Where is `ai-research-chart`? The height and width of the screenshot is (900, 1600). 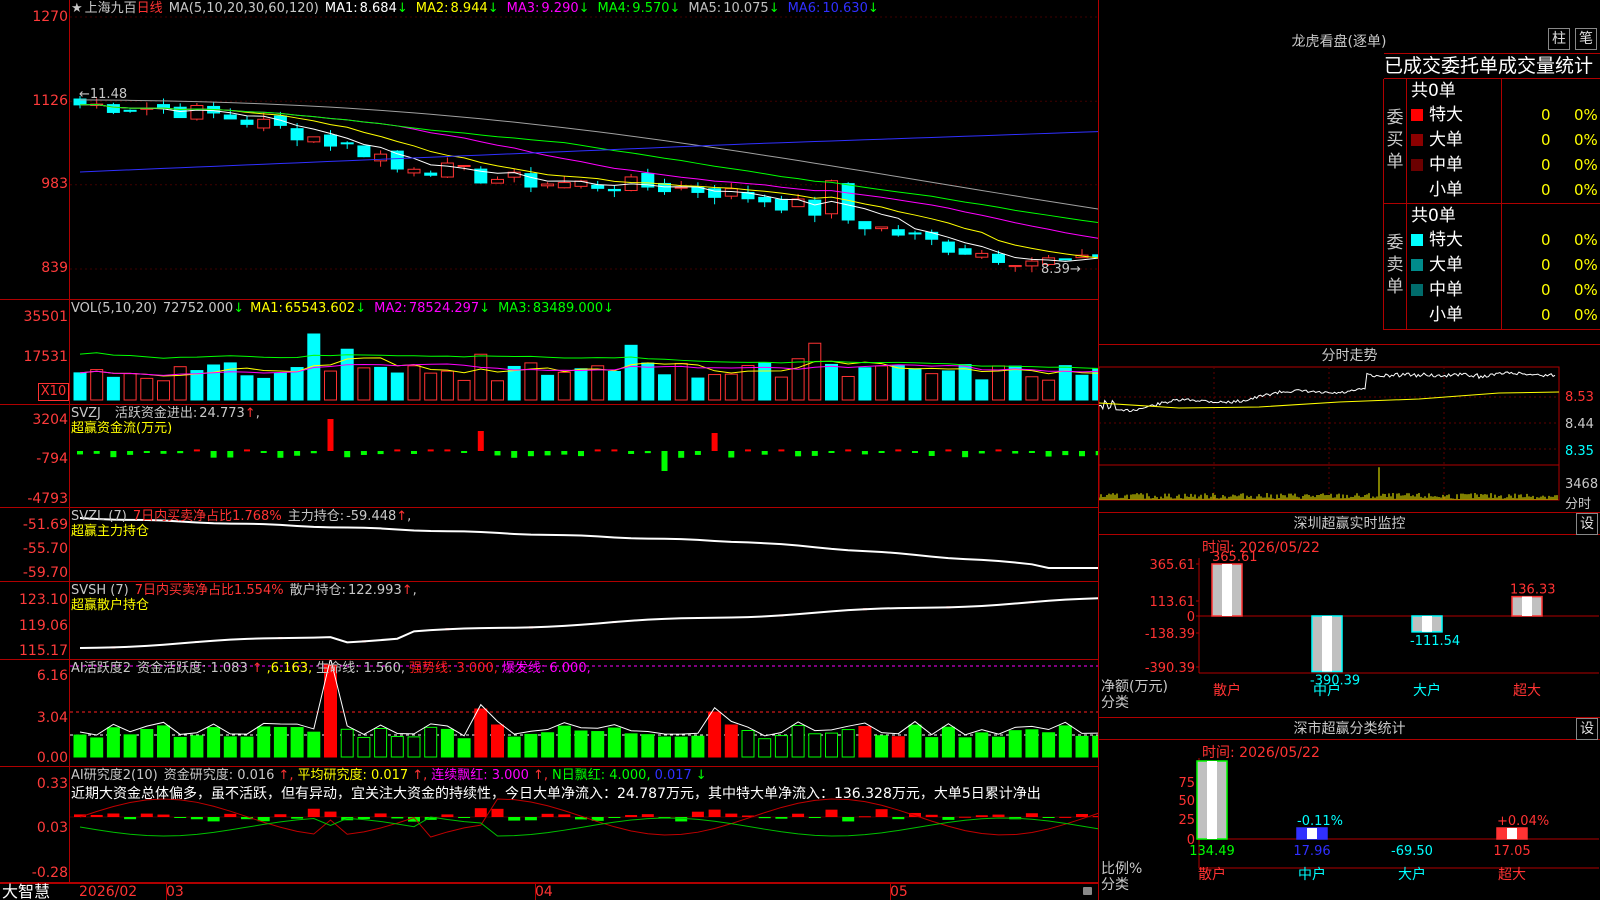
ai-research-chart is located at coordinates (549, 825).